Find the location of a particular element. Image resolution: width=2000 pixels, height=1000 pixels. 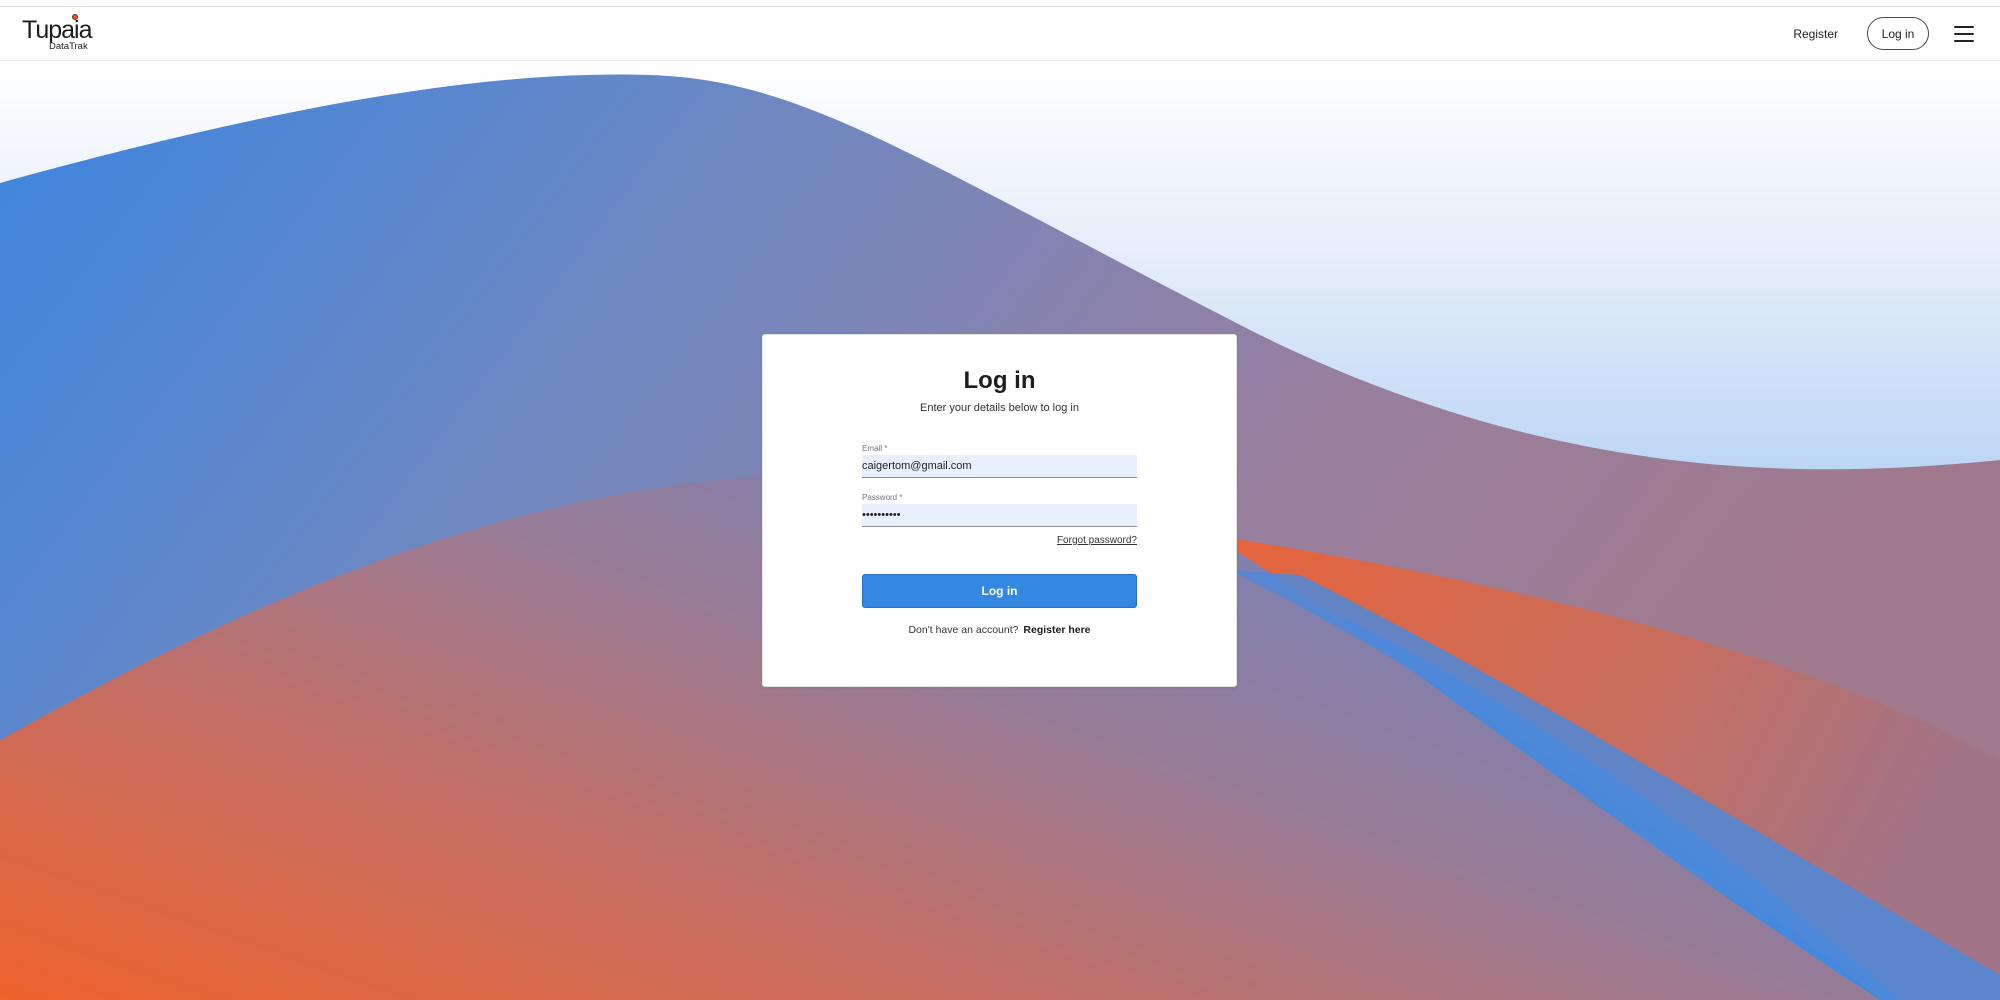

header-actions: Register Log in is located at coordinates (1883, 33).